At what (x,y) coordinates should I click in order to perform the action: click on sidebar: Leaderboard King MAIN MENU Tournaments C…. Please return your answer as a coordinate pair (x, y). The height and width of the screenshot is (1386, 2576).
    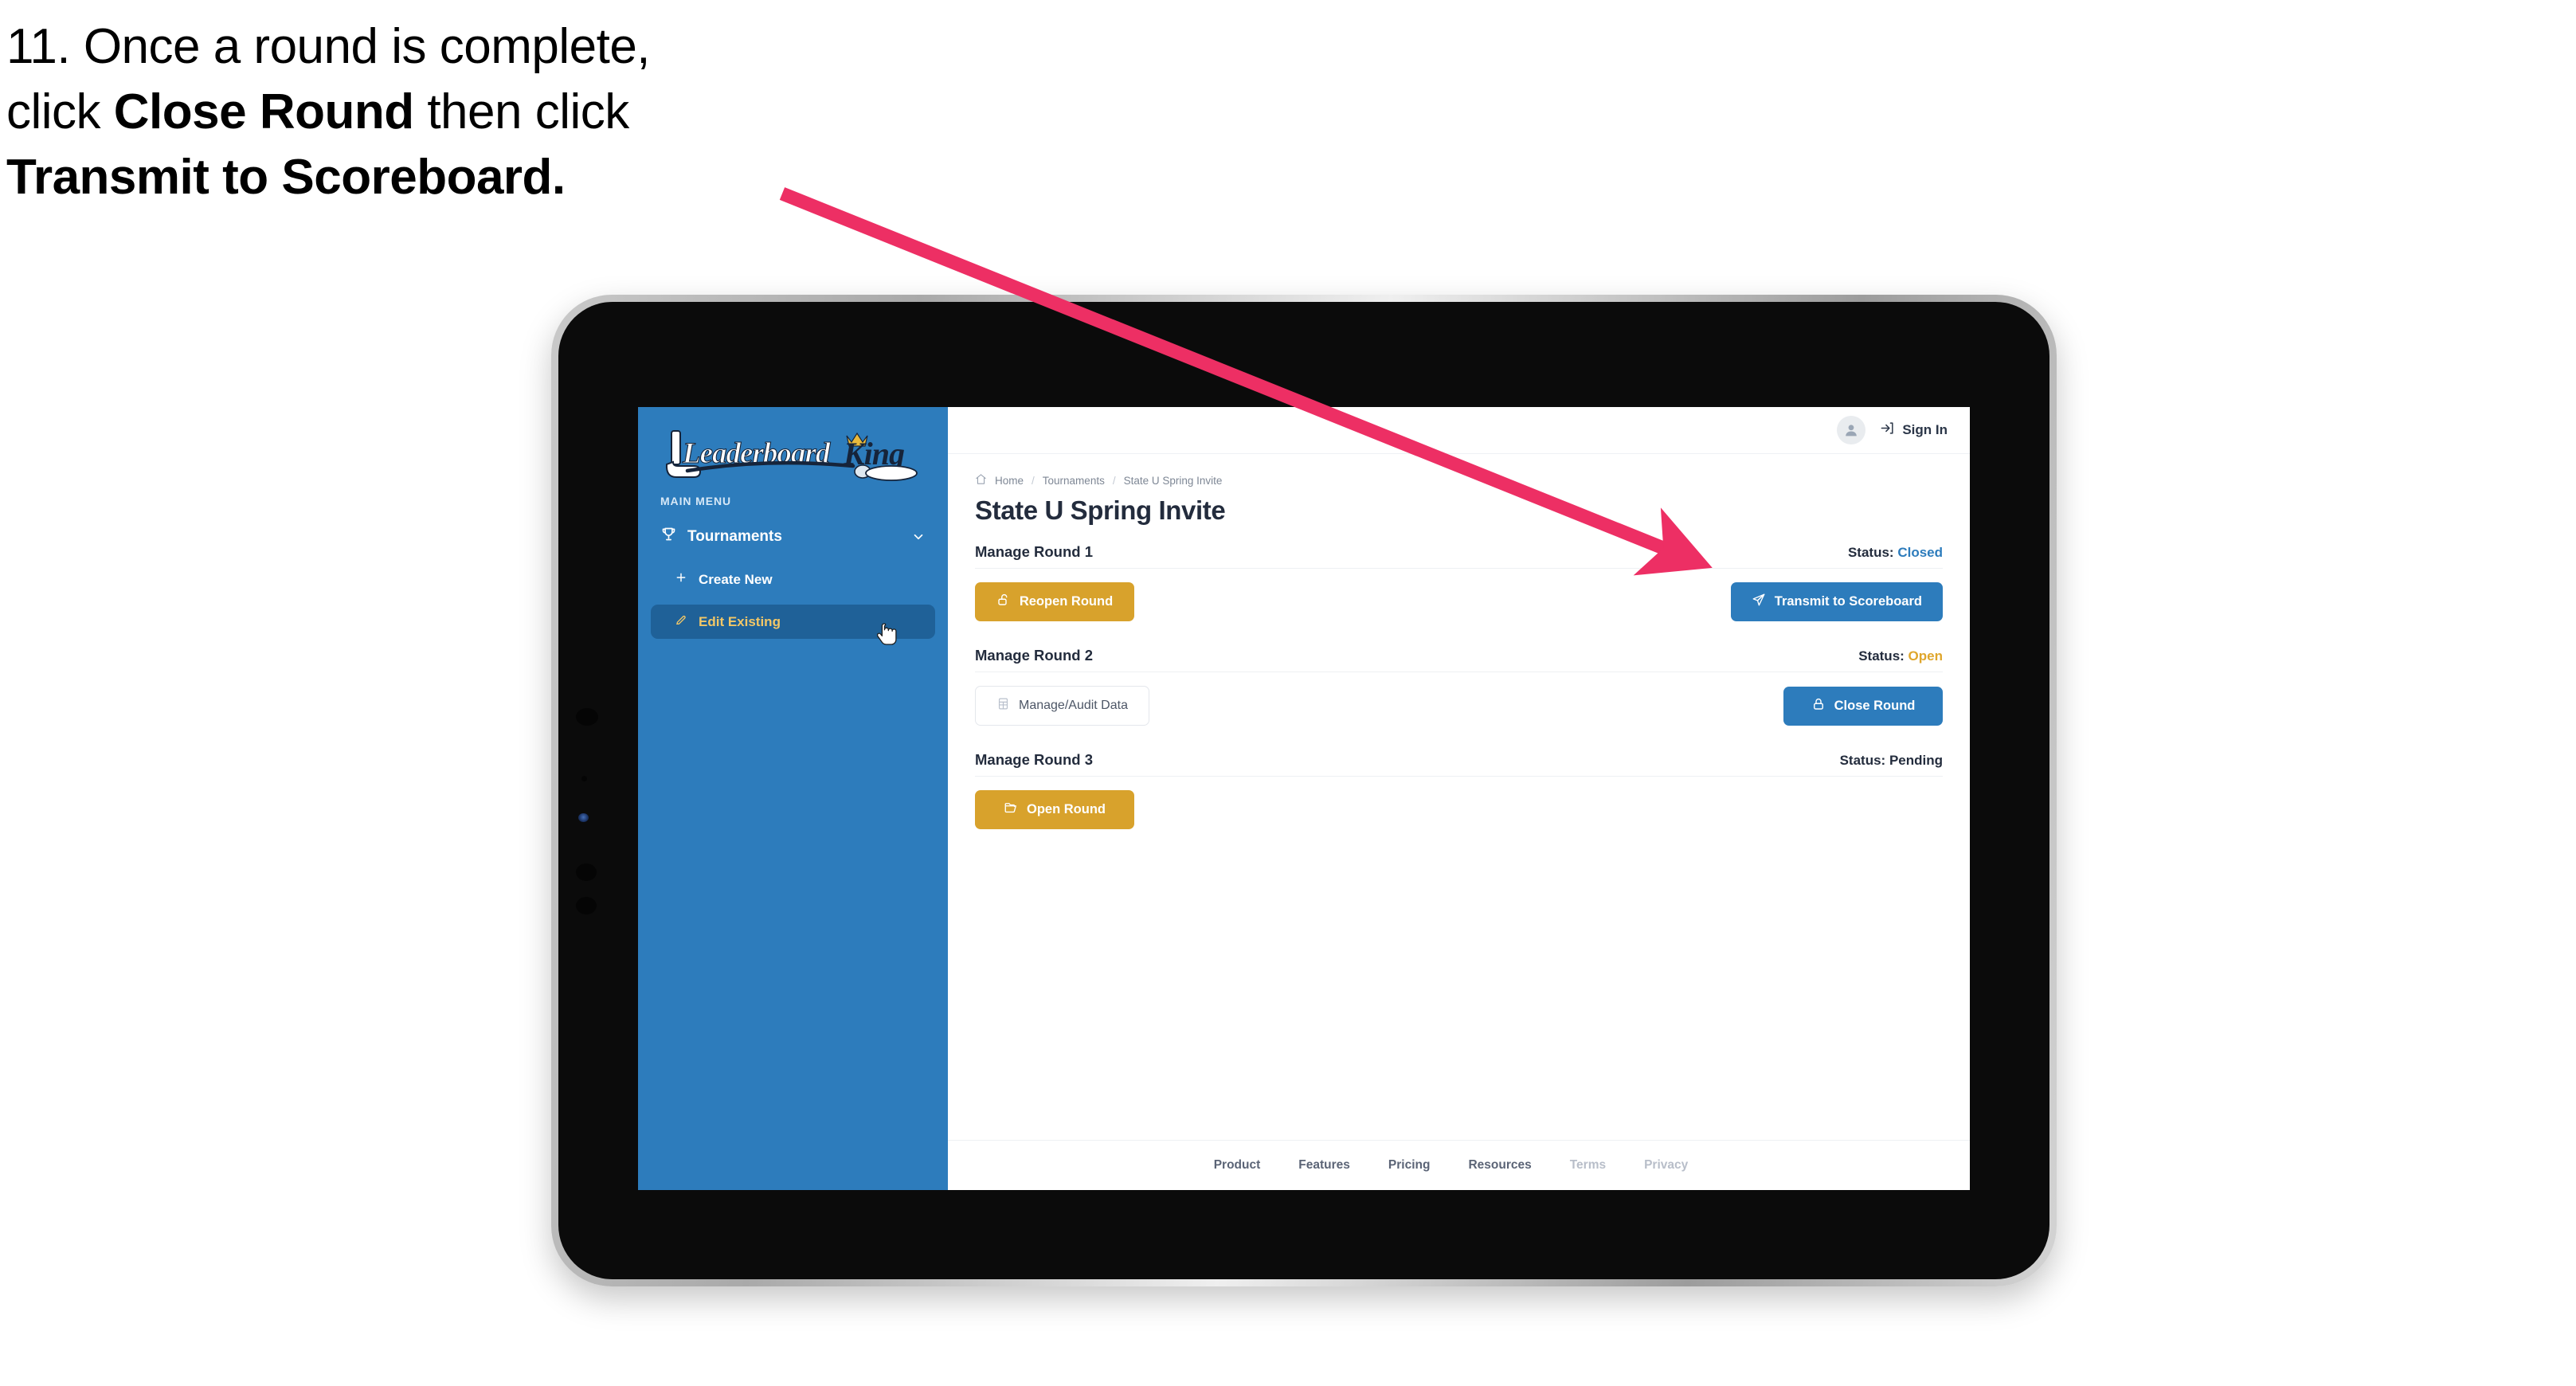
    Looking at the image, I should click on (793, 798).